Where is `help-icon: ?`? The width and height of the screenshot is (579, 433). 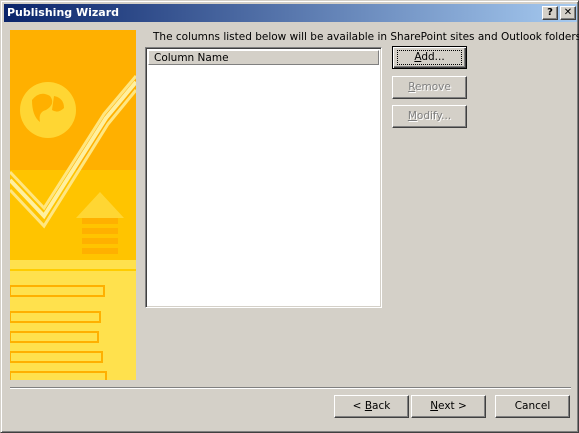
help-icon: ? is located at coordinates (550, 12).